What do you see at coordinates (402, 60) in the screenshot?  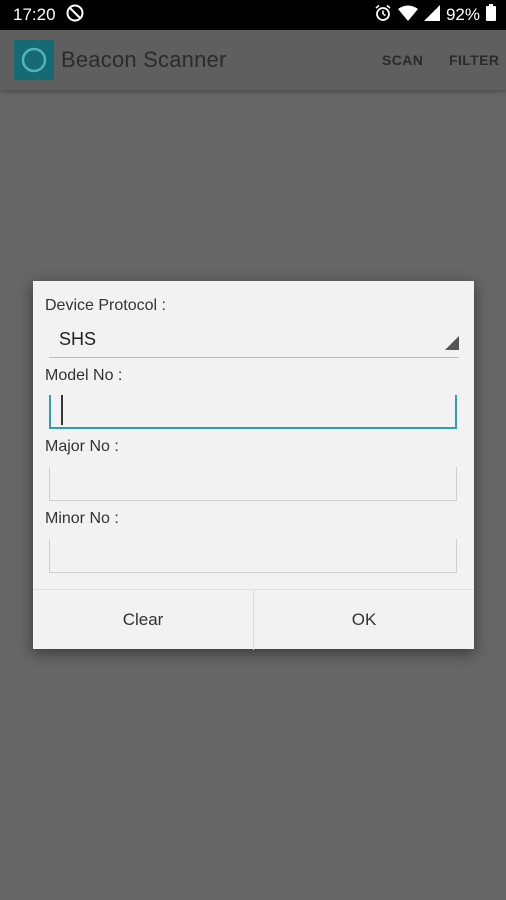 I see `scan-button: SCAN` at bounding box center [402, 60].